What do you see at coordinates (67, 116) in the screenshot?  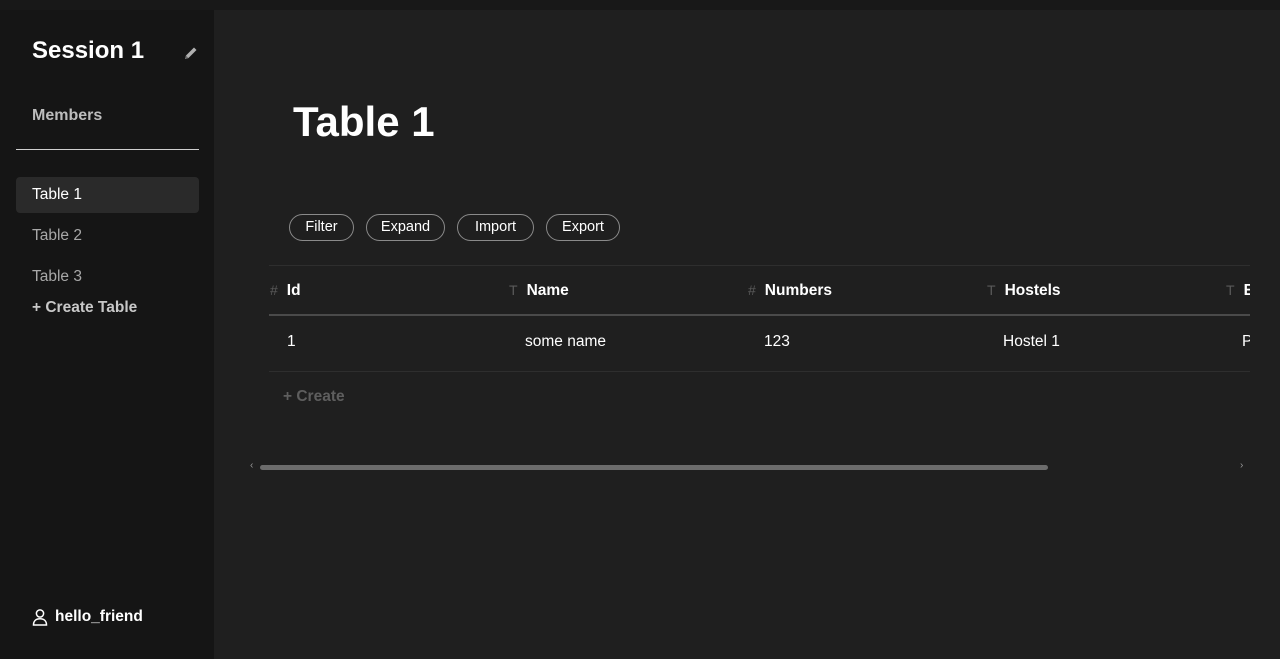 I see `members-link: Members` at bounding box center [67, 116].